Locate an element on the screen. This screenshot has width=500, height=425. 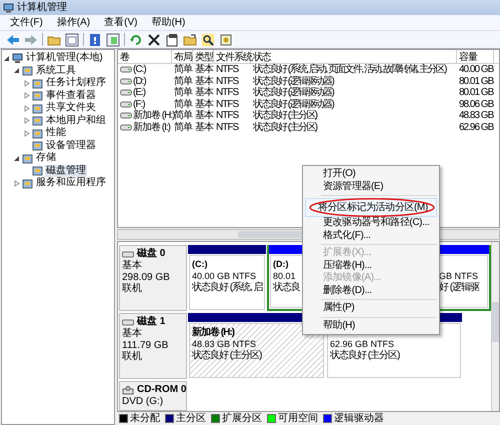
disk-detail: 111.79 GB is located at coordinates (145, 345).